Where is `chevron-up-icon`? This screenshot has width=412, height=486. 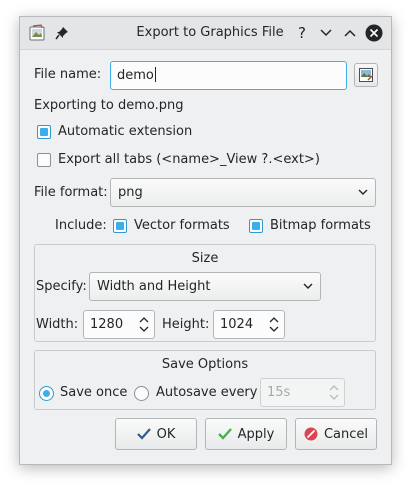 chevron-up-icon is located at coordinates (350, 33).